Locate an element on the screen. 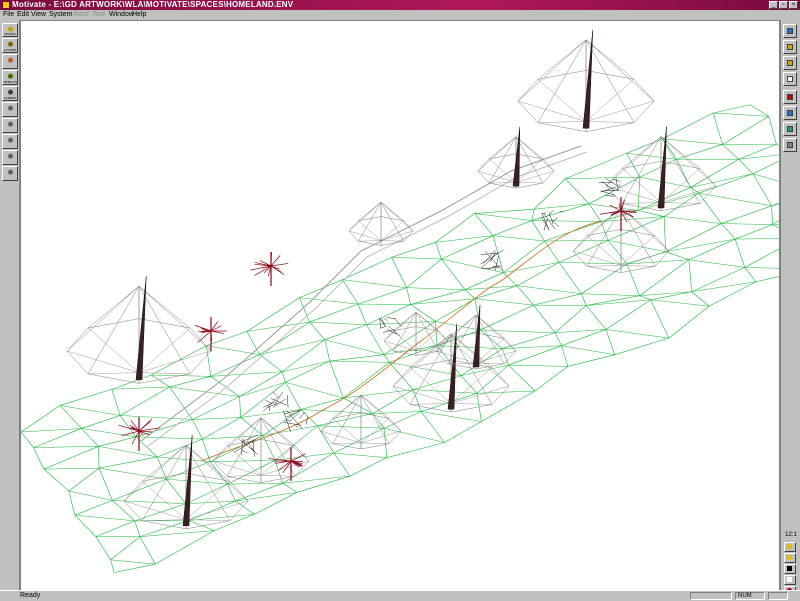 Image resolution: width=800 pixels, height=601 pixels. status-bar: Ready NUM is located at coordinates (400, 595).